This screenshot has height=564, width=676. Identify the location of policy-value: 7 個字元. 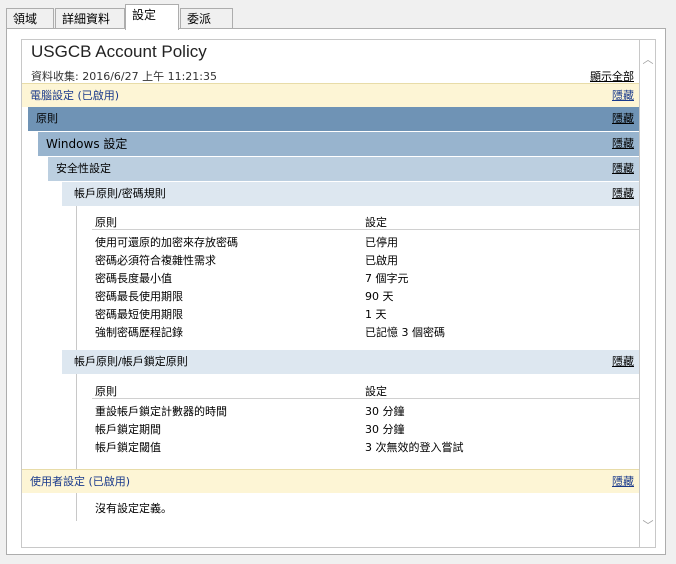
(387, 278).